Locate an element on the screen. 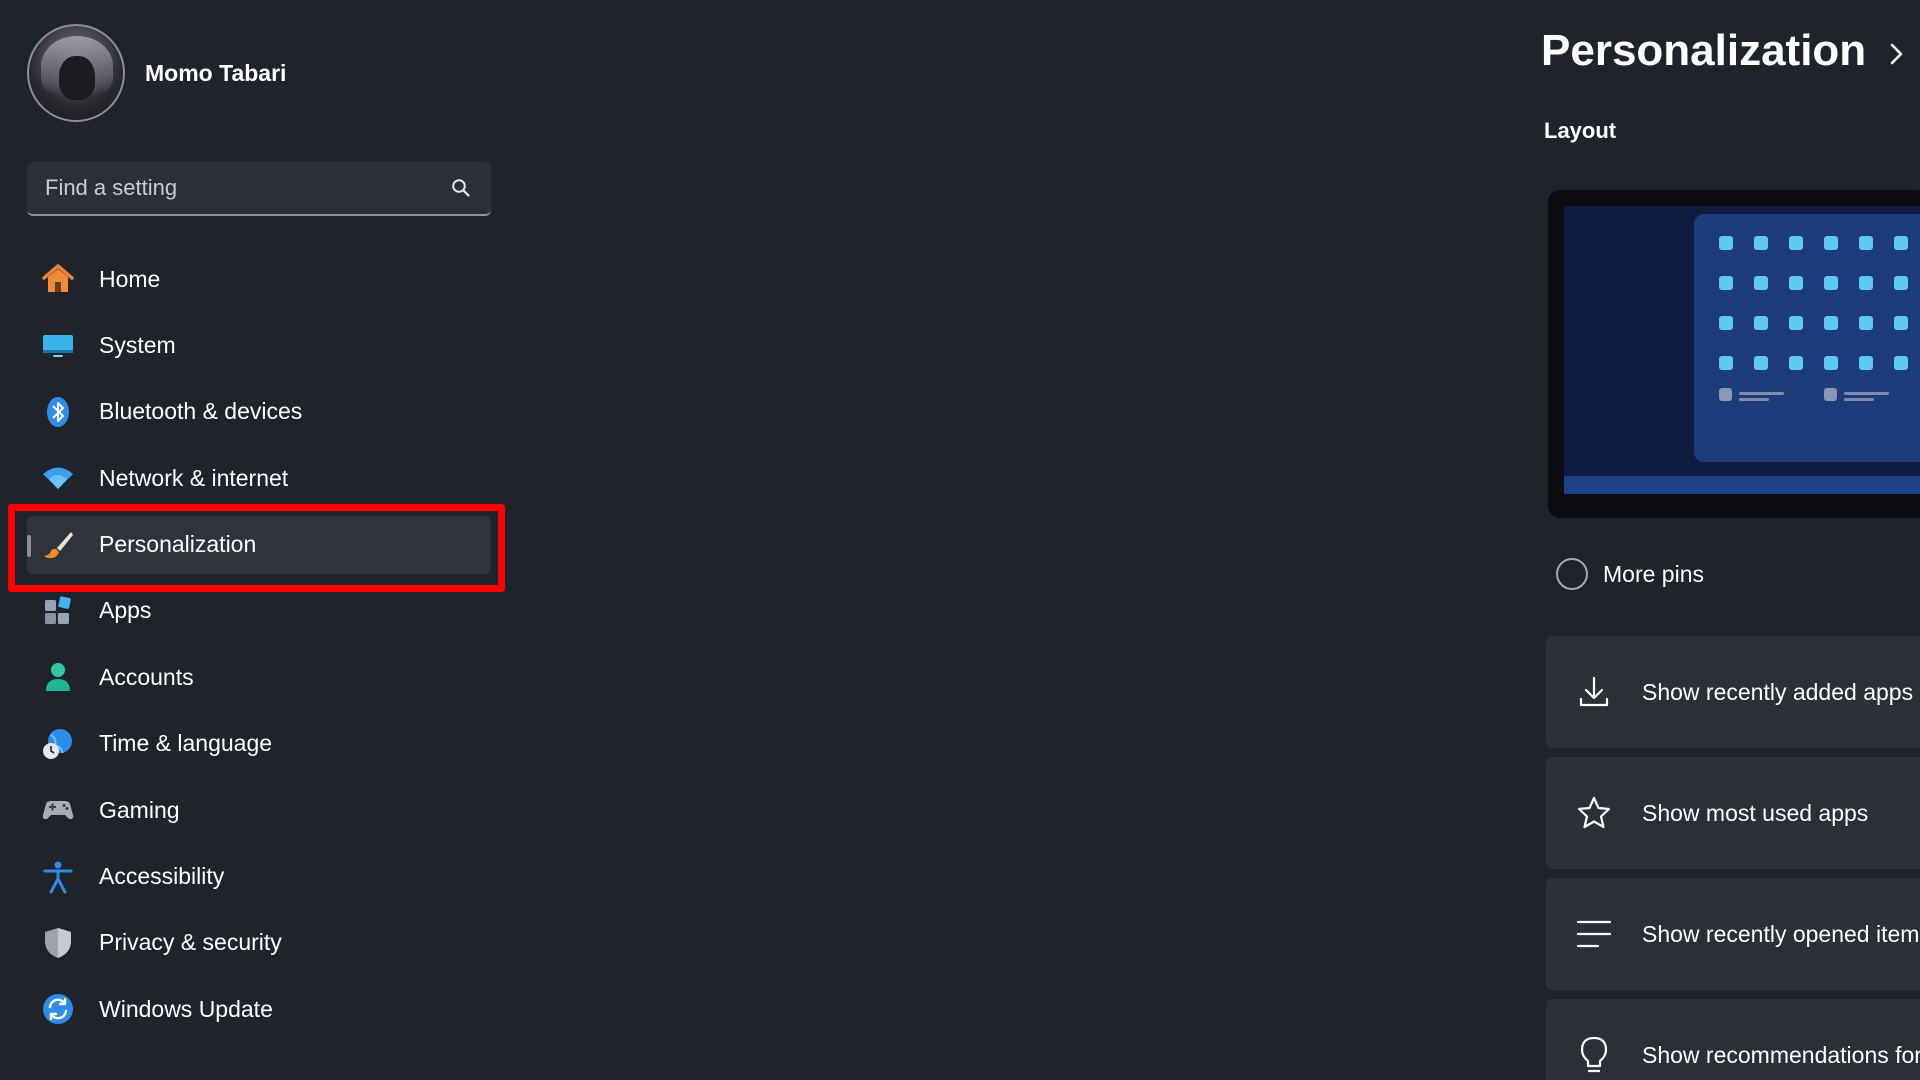  sidebar-item-label: Bluetooth & devices is located at coordinates (201, 411).